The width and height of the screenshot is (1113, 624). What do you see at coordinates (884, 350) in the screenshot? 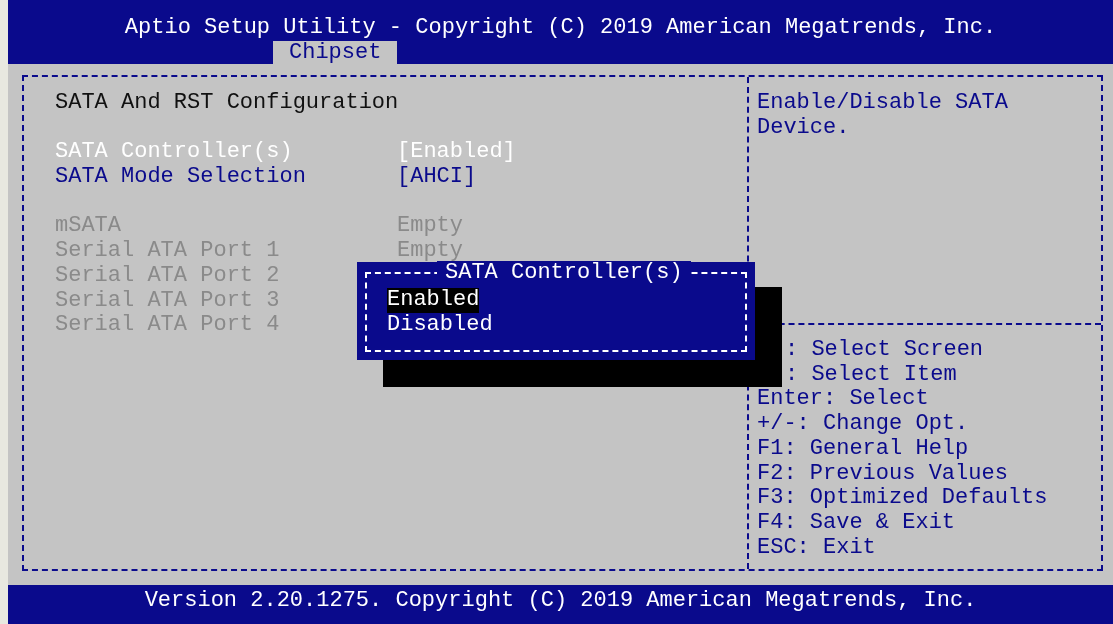
I see `key-help-text: : Select Screen` at bounding box center [884, 350].